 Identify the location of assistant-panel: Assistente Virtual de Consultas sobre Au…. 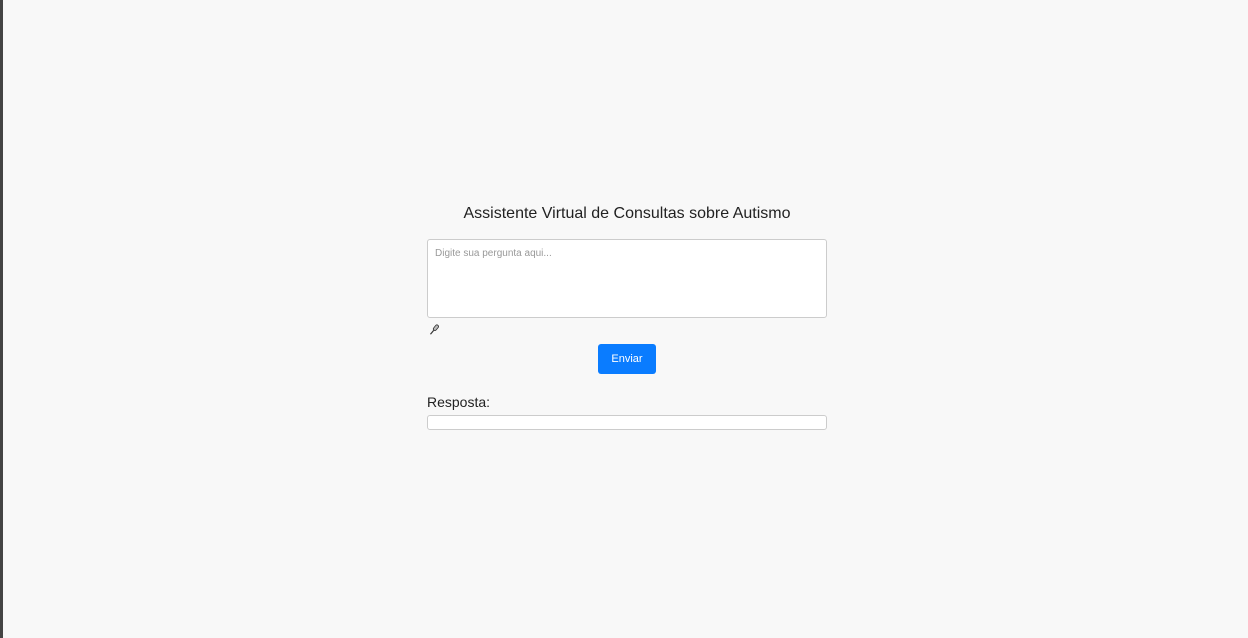
(627, 315).